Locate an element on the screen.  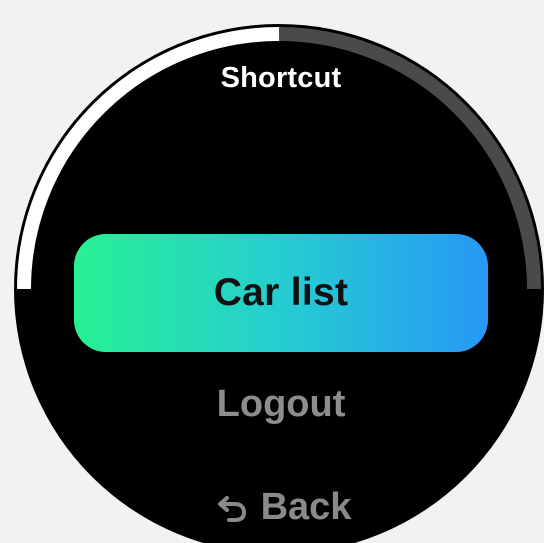
page-title: Shortcut is located at coordinates (281, 78).